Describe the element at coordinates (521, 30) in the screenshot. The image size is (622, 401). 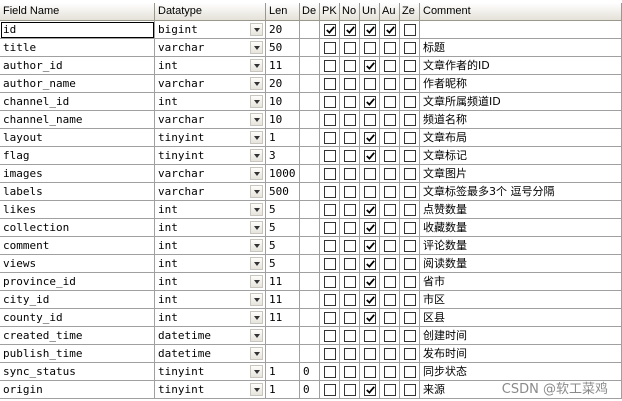
I see `comment-cell` at that location.